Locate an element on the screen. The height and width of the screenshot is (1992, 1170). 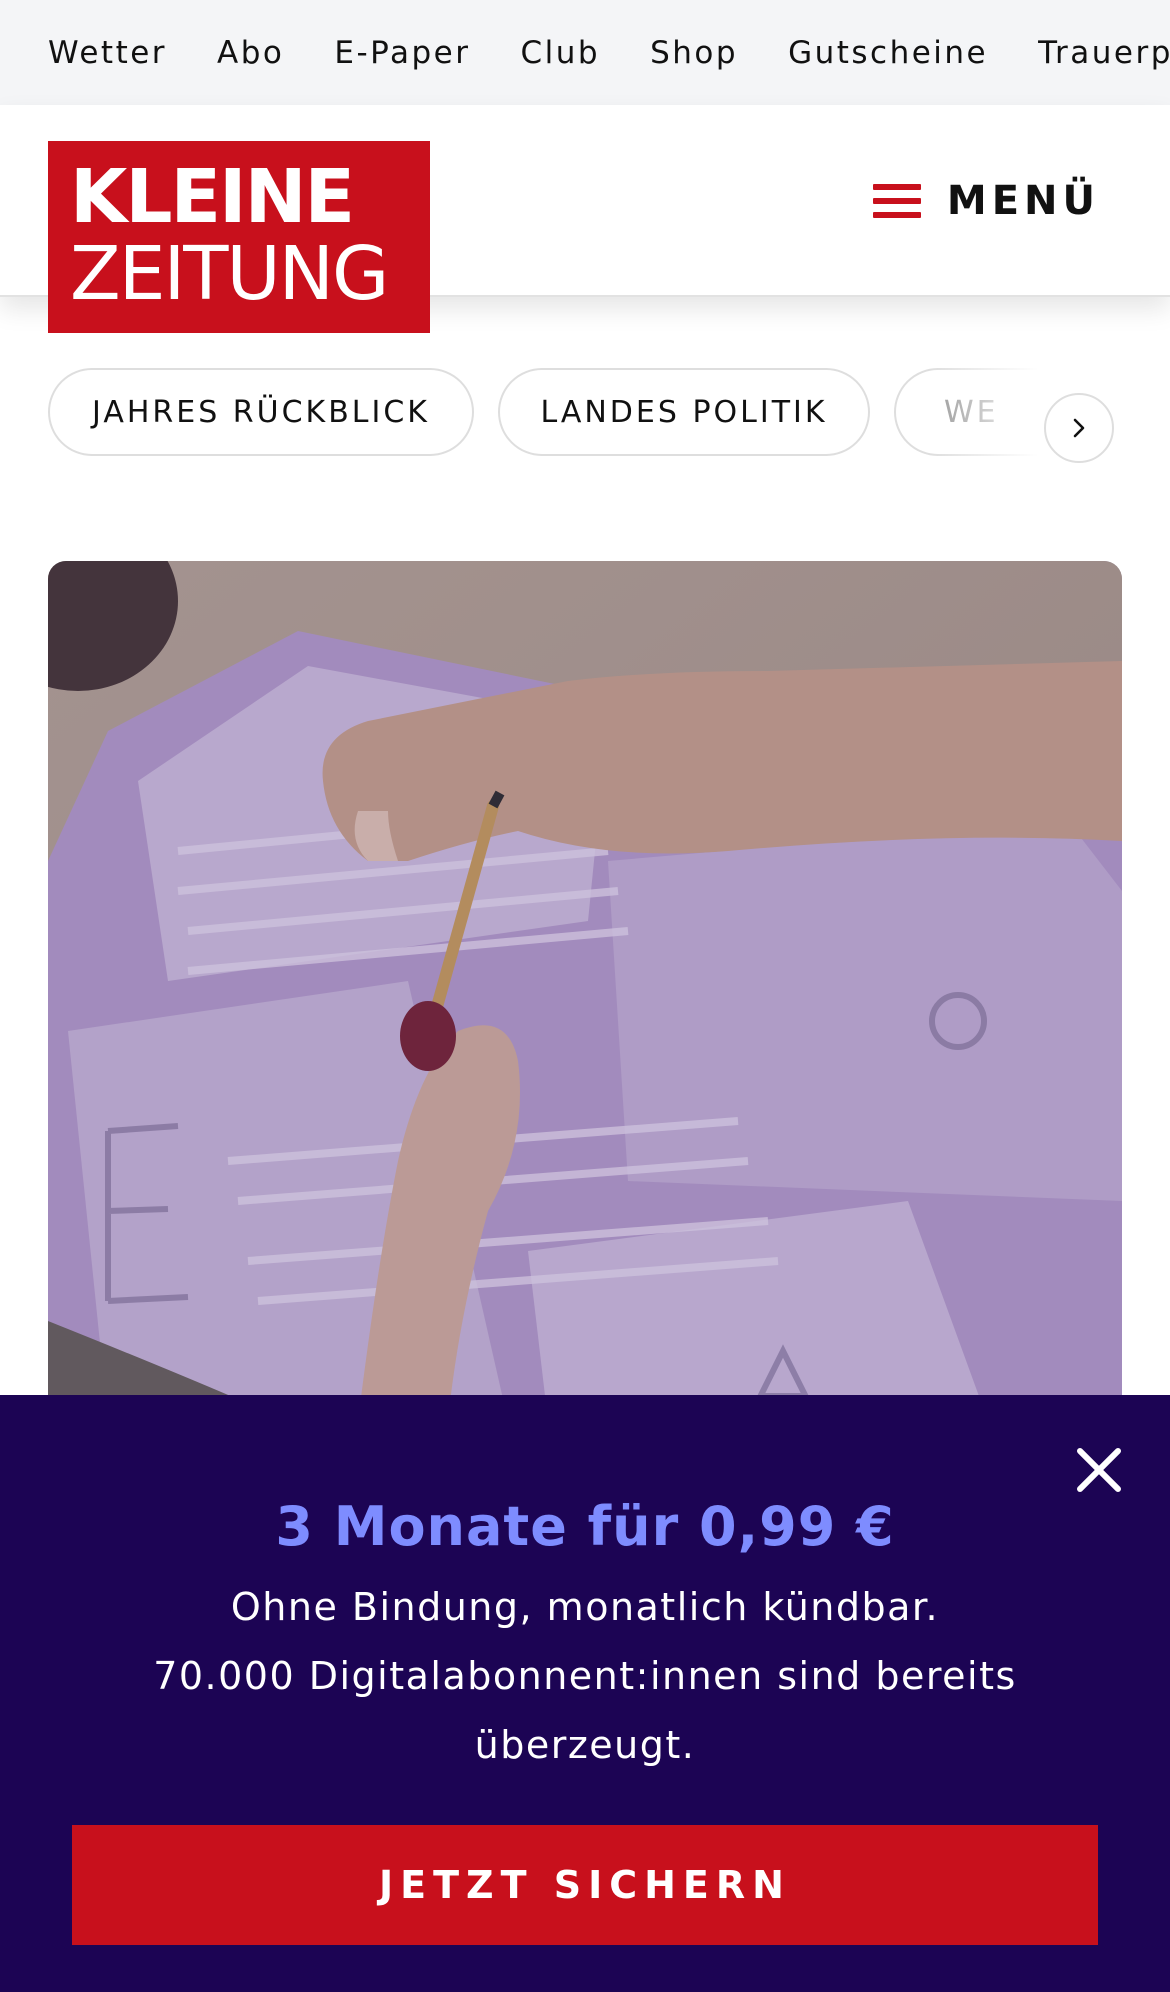
nav-link-epaper: E-Paper is located at coordinates (402, 53).